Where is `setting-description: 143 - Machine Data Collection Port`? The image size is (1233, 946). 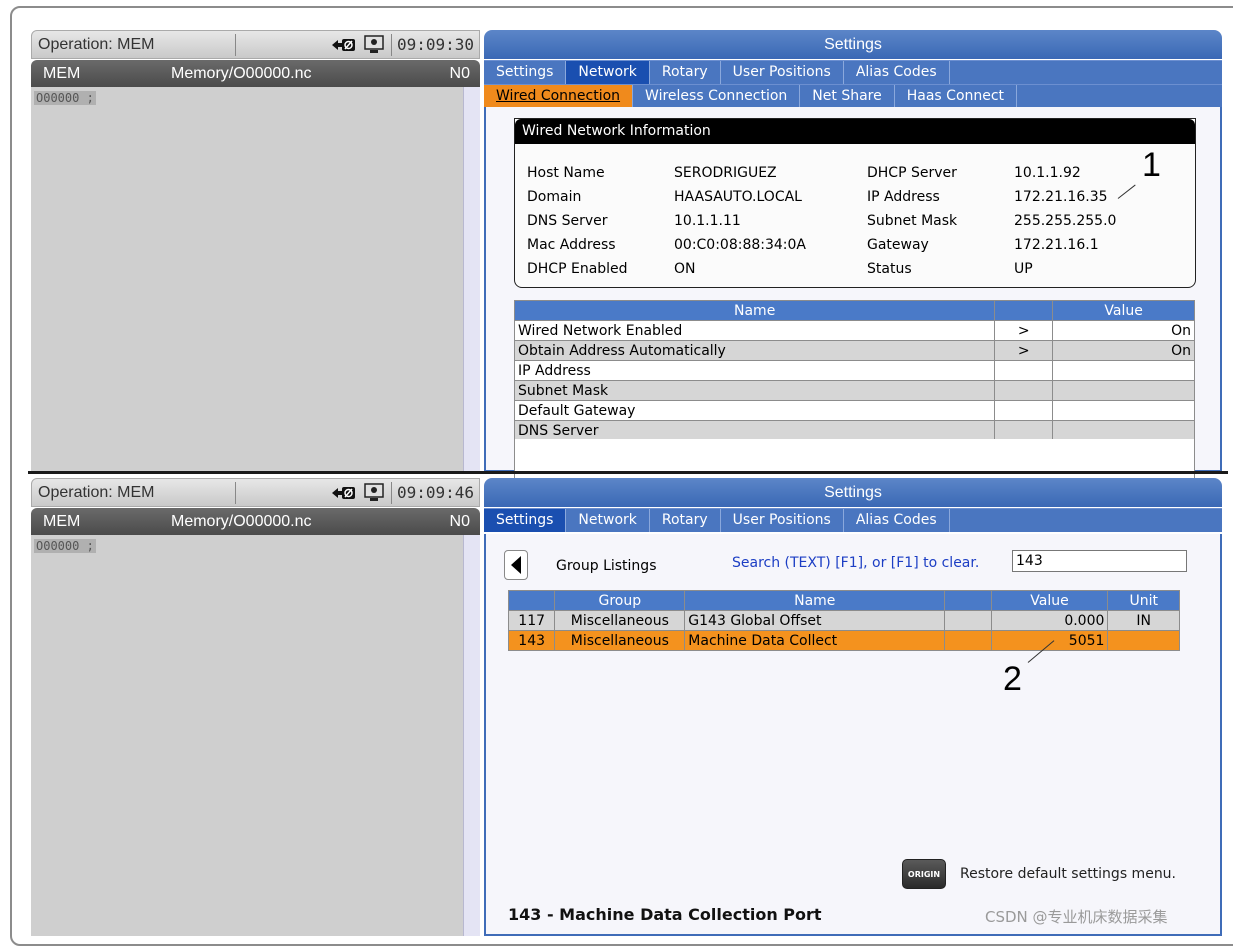
setting-description: 143 - Machine Data Collection Port is located at coordinates (665, 914).